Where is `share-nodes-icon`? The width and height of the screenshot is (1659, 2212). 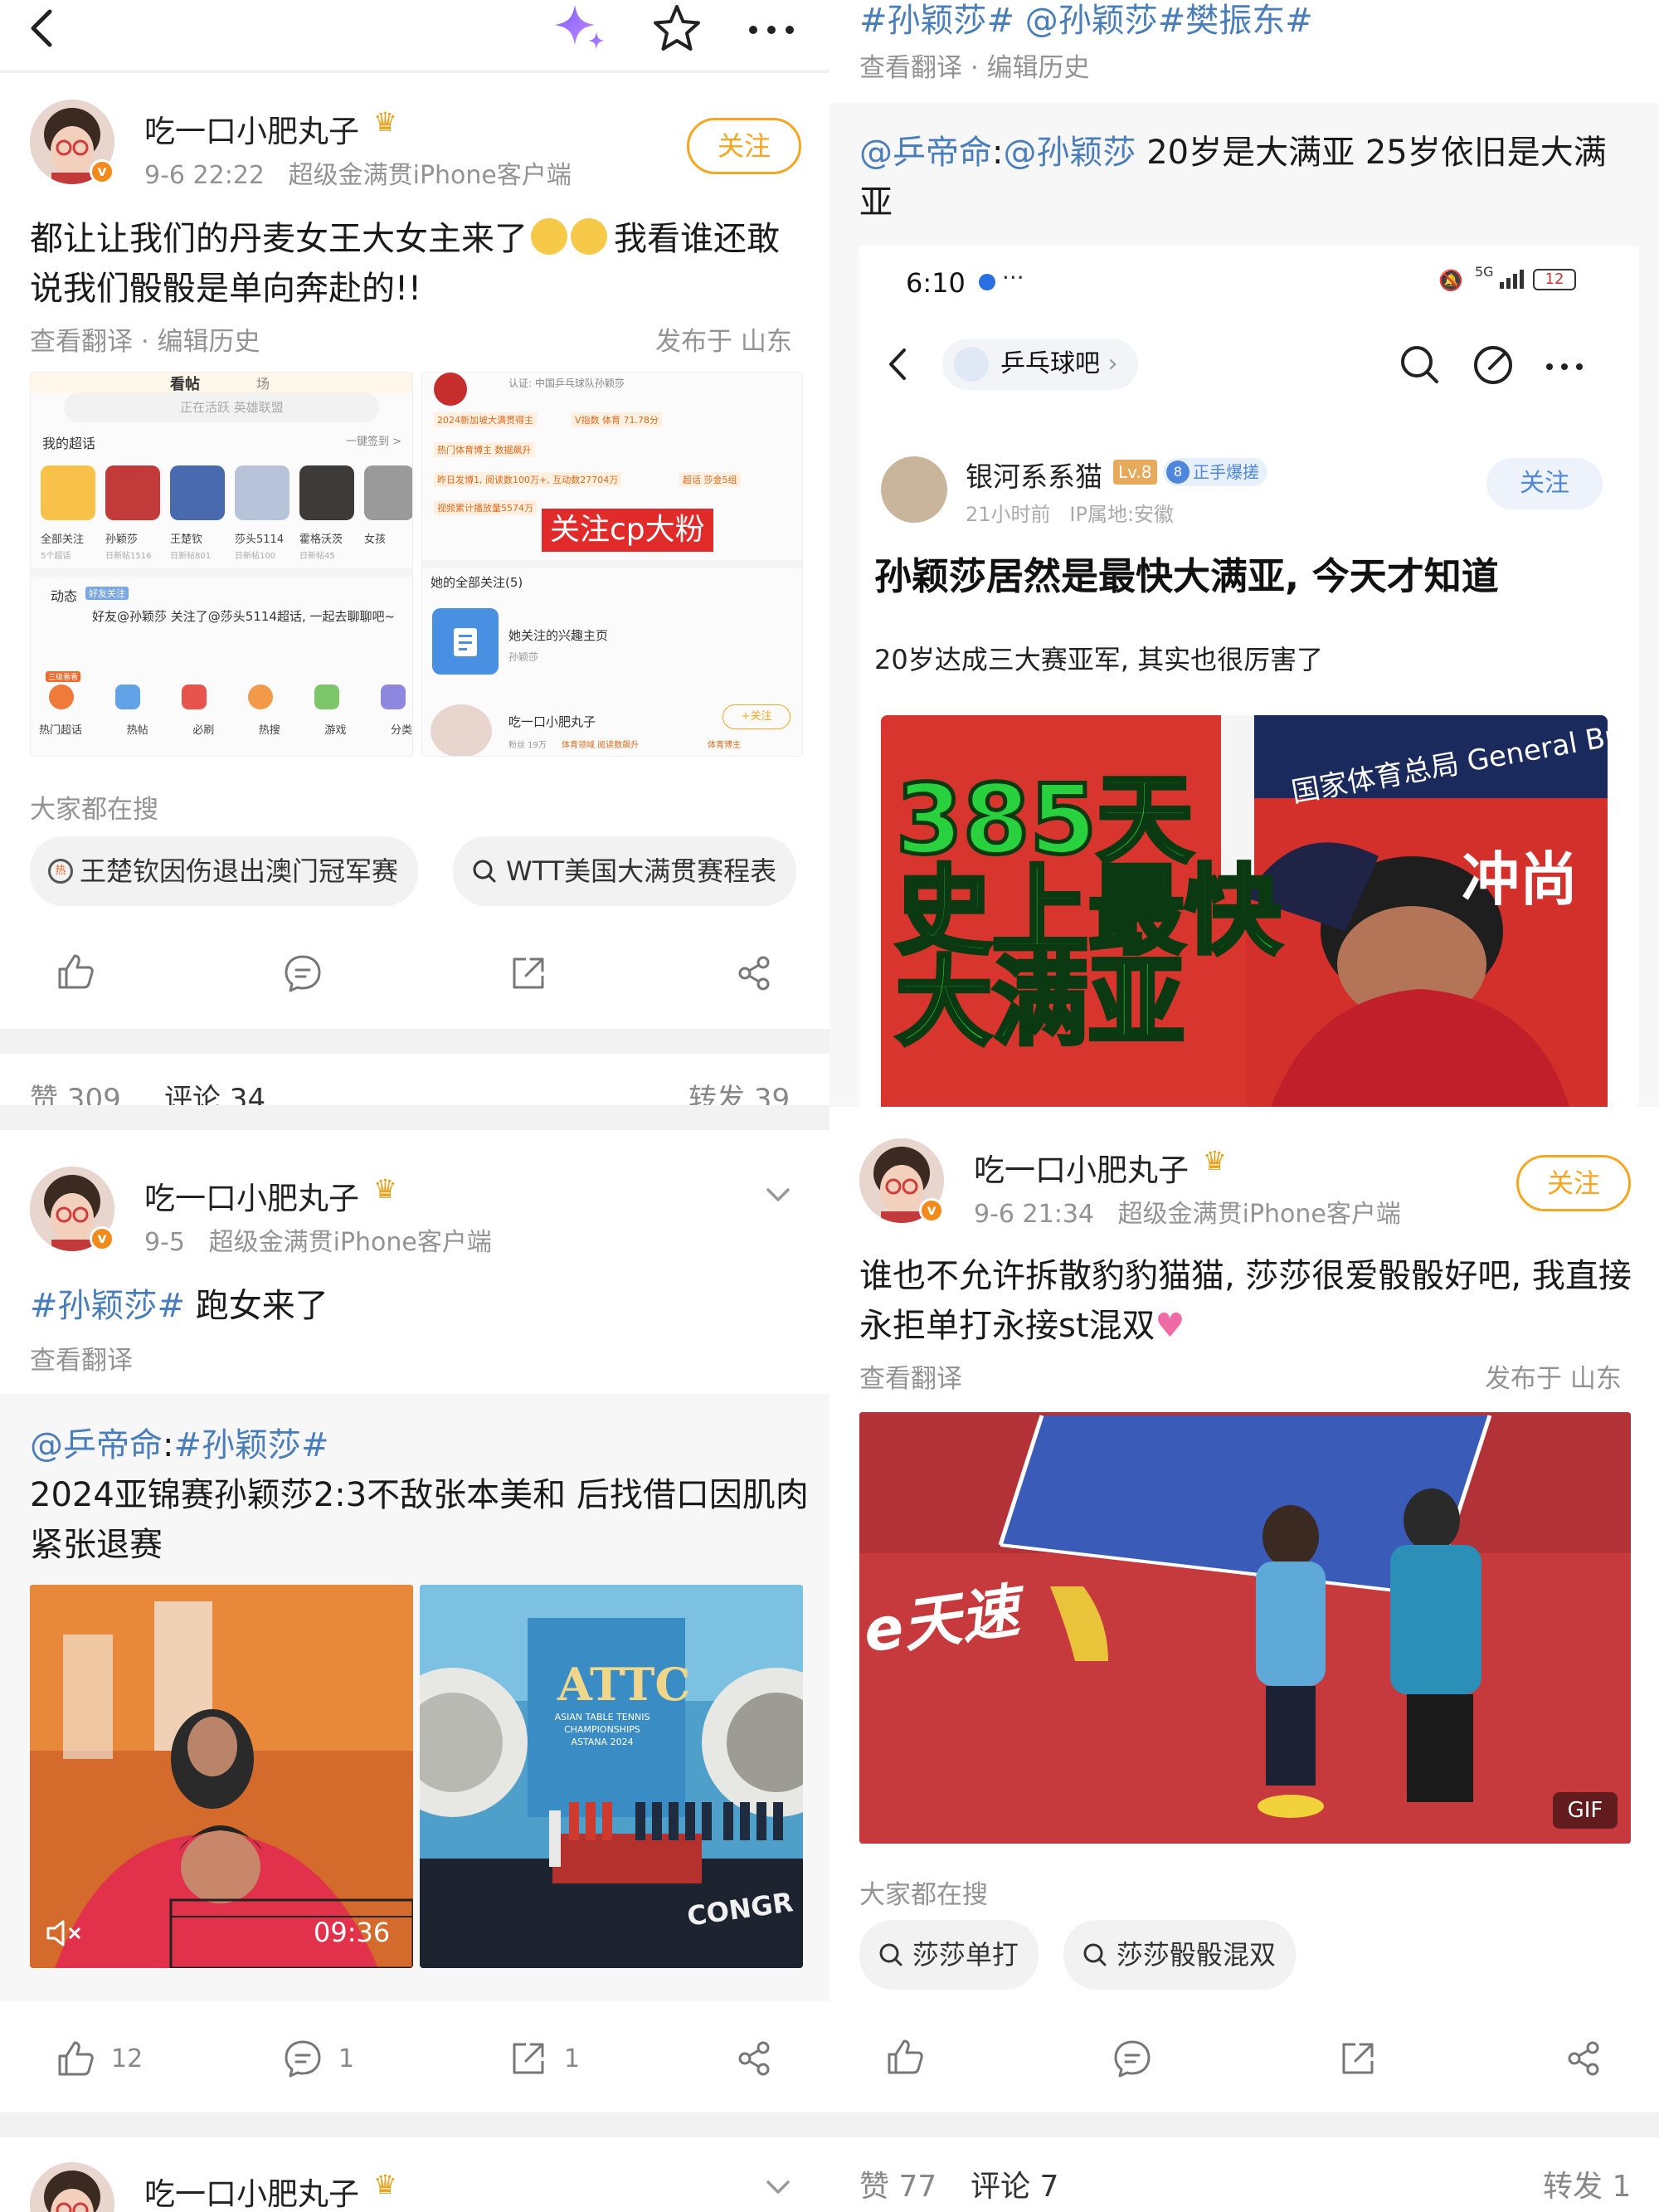 share-nodes-icon is located at coordinates (1583, 2058).